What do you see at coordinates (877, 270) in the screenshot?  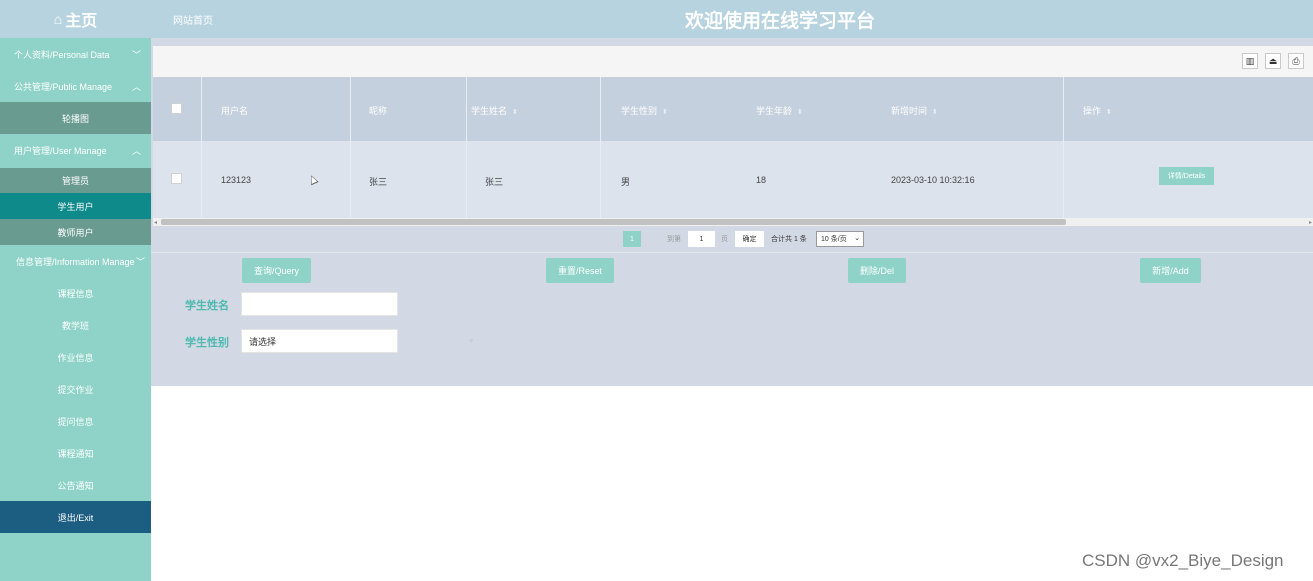 I see `delete-button: 删除/Del` at bounding box center [877, 270].